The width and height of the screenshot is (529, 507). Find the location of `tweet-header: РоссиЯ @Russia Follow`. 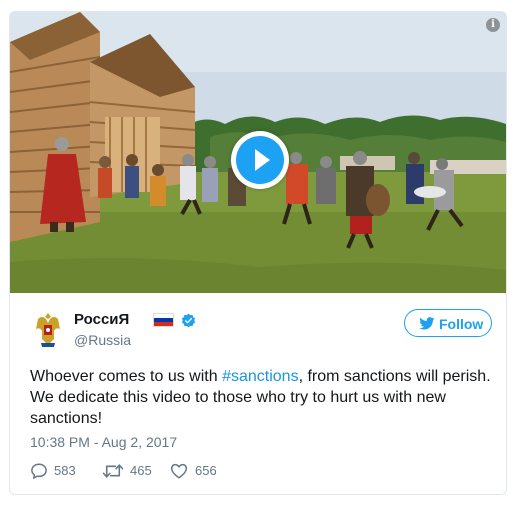

tweet-header: РоссиЯ @Russia Follow is located at coordinates (262, 331).